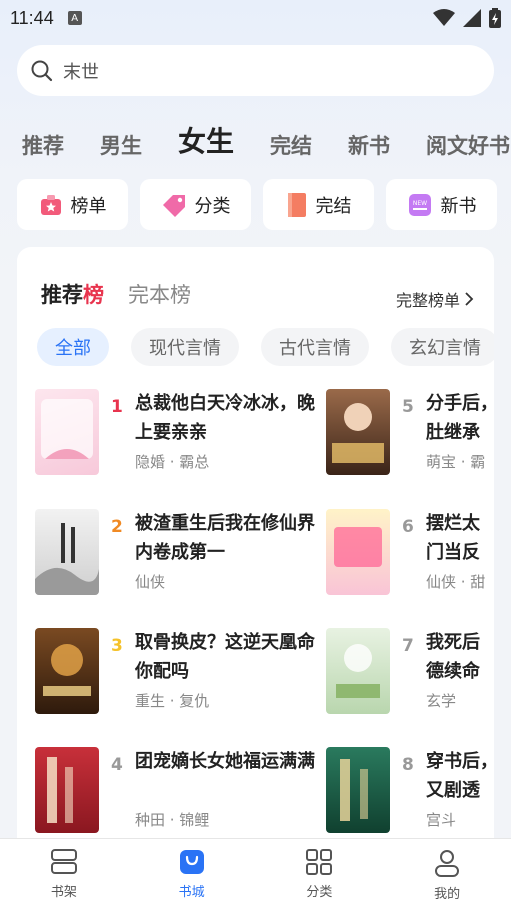 The width and height of the screenshot is (511, 908). I want to click on book-item: 6 摆烂太 门当反 仙侠 · 甜, so click(410, 559).